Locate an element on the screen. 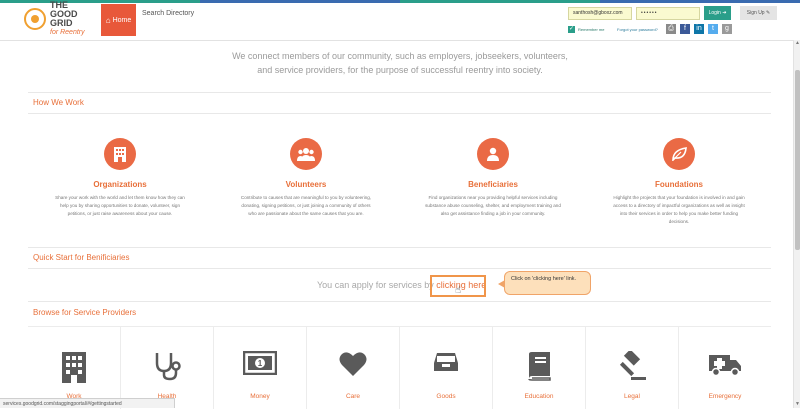  linkedin-icon: in is located at coordinates (699, 29).